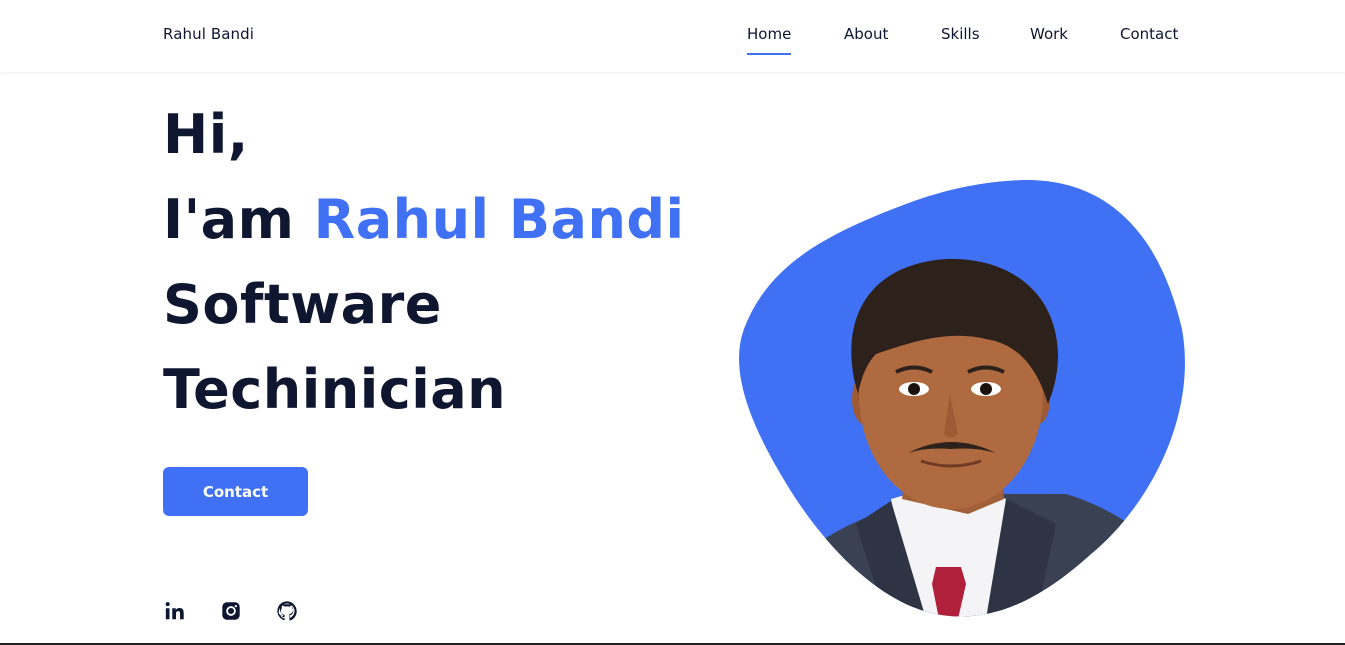  I want to click on nav-contact: Contact, so click(1149, 39).